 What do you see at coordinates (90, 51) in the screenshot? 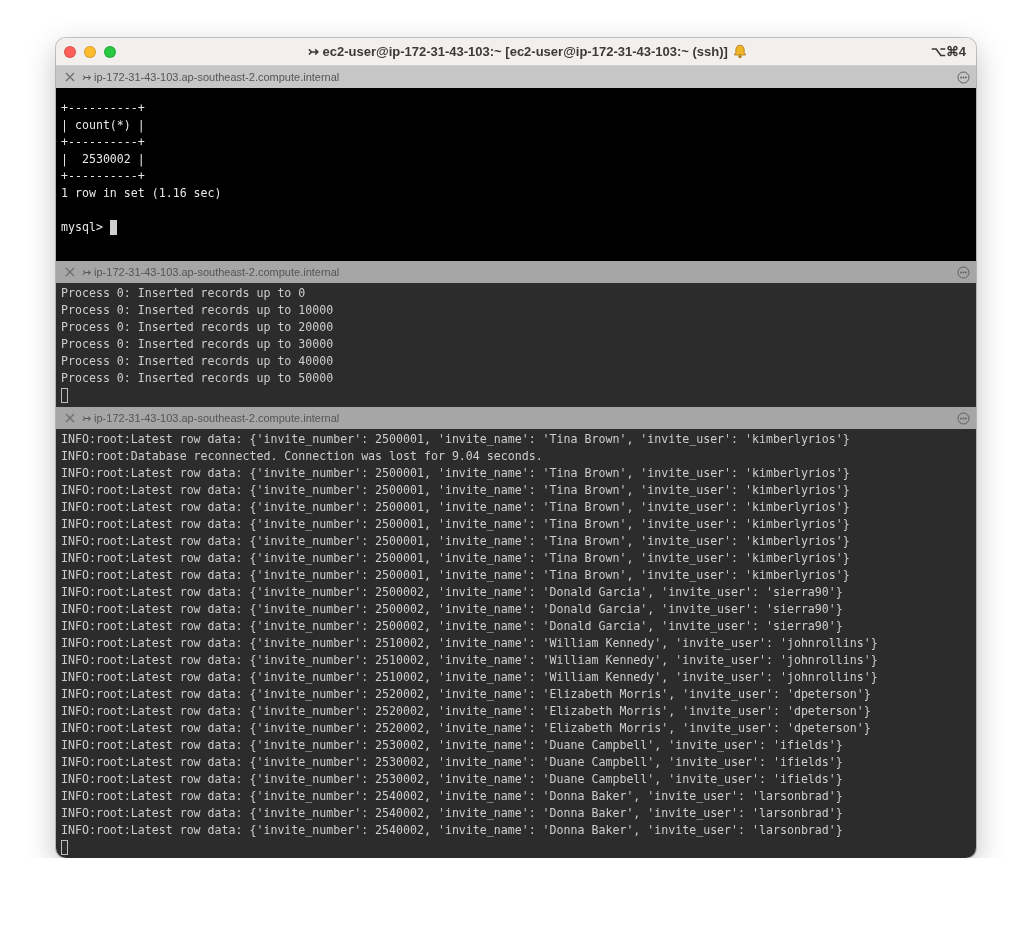
I see `minimize-button` at bounding box center [90, 51].